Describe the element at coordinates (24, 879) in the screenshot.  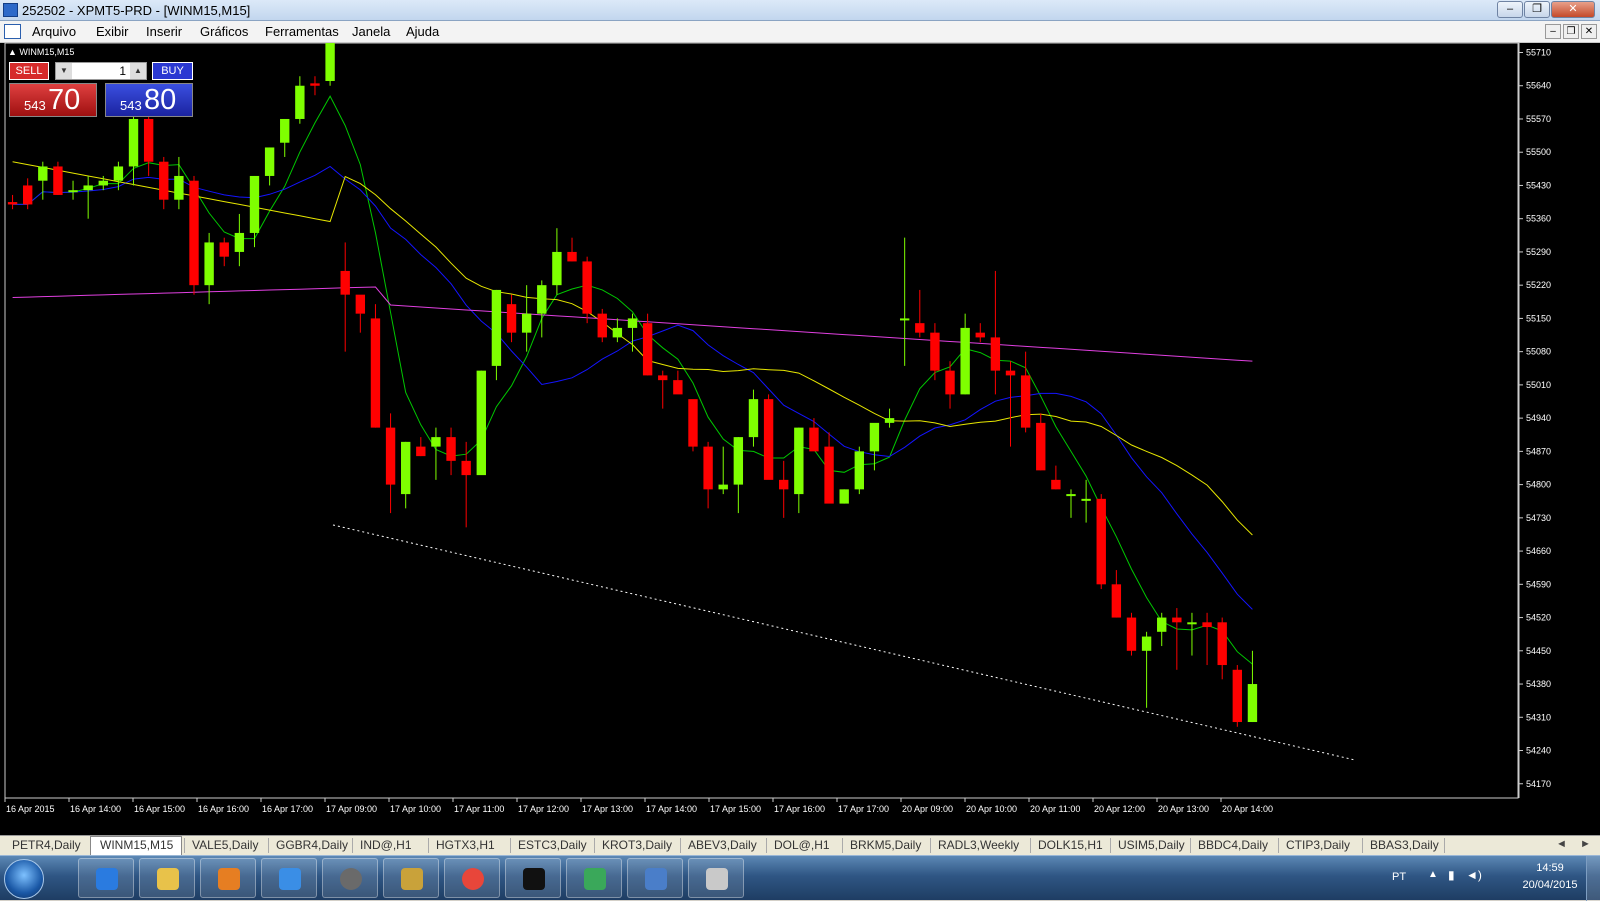
I see `start-button` at that location.